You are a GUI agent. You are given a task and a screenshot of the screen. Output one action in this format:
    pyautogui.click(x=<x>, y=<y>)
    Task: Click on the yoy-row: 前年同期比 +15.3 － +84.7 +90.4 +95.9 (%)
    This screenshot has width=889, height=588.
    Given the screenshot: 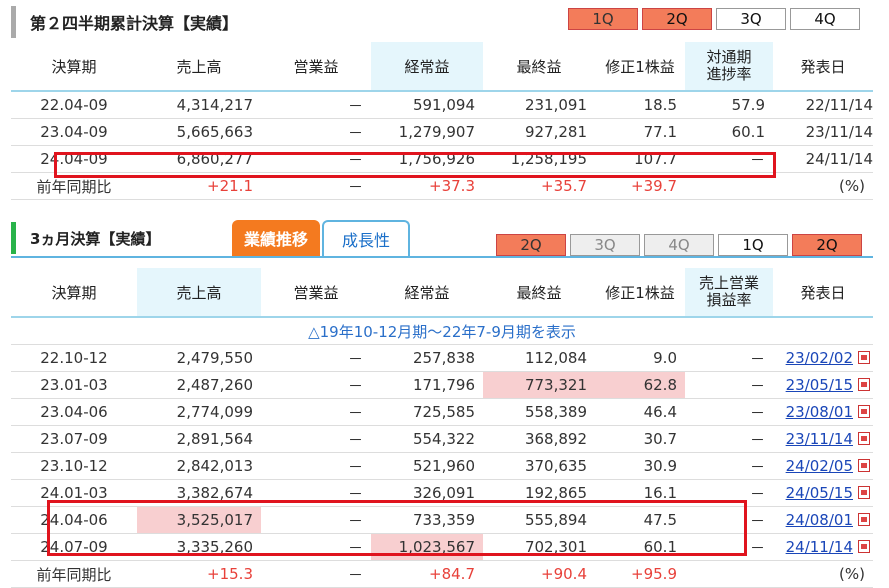 What is the action you would take?
    pyautogui.click(x=442, y=574)
    